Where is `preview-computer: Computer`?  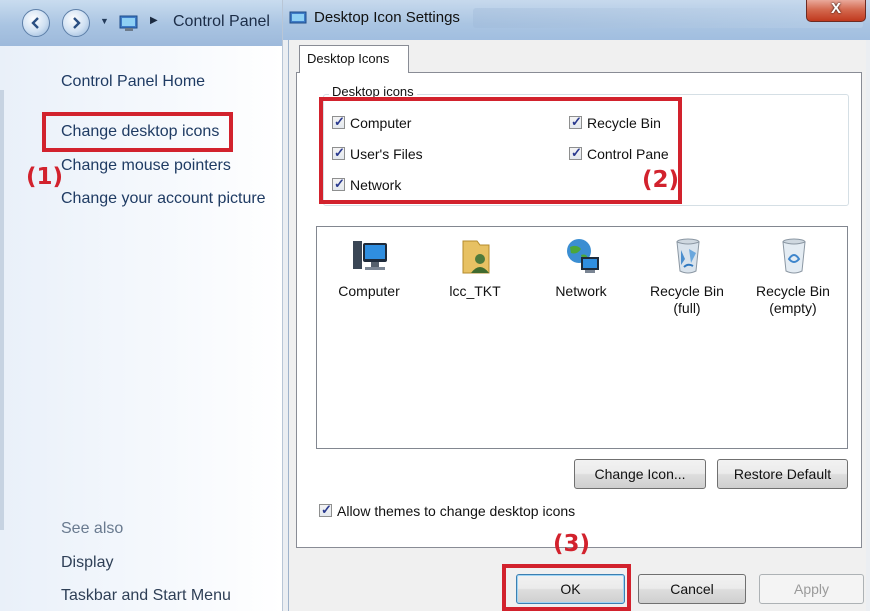 preview-computer: Computer is located at coordinates (369, 281).